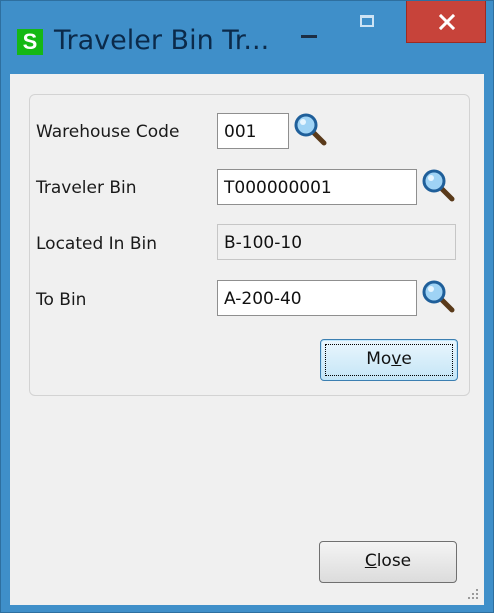 This screenshot has height=613, width=494. I want to click on traveler-bin-lookup-magnifier-icon, so click(438, 185).